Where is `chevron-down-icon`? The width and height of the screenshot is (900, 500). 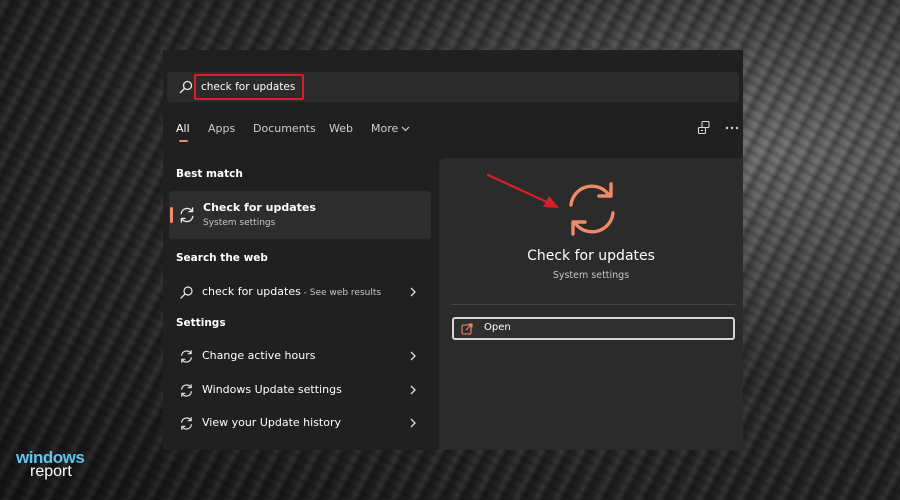
chevron-down-icon is located at coordinates (405, 129).